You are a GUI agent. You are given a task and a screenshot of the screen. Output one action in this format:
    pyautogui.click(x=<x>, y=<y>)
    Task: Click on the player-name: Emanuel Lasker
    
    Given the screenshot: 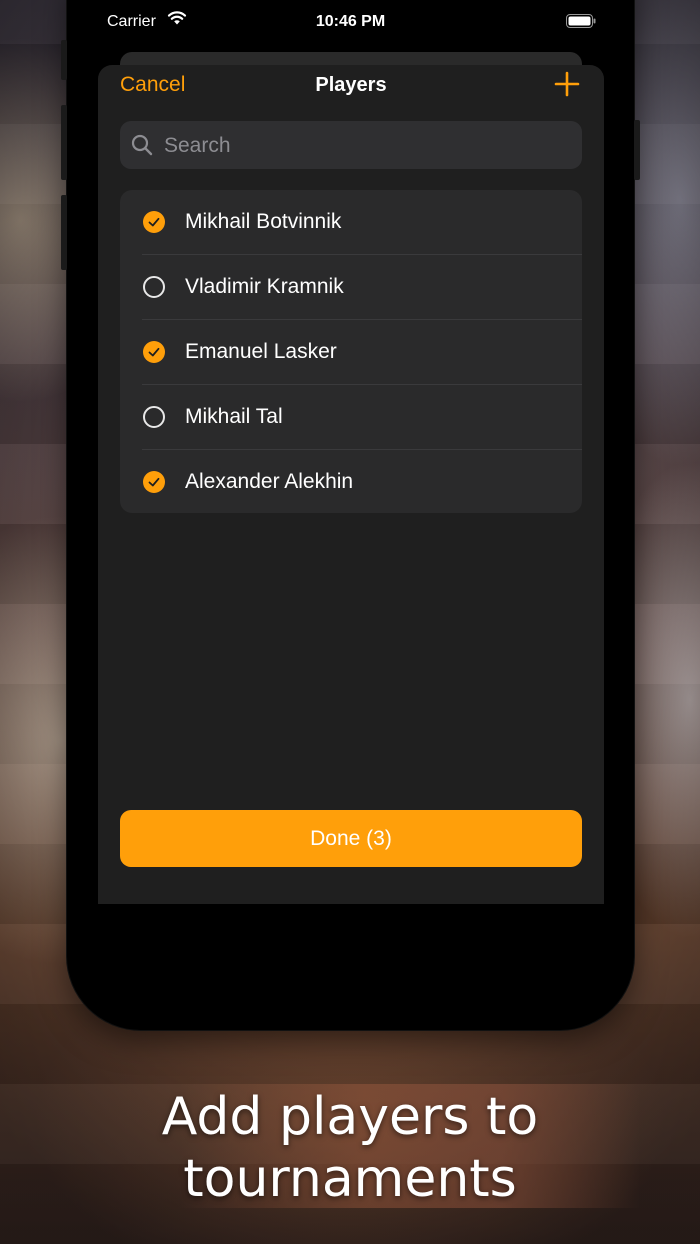 What is the action you would take?
    pyautogui.click(x=261, y=351)
    